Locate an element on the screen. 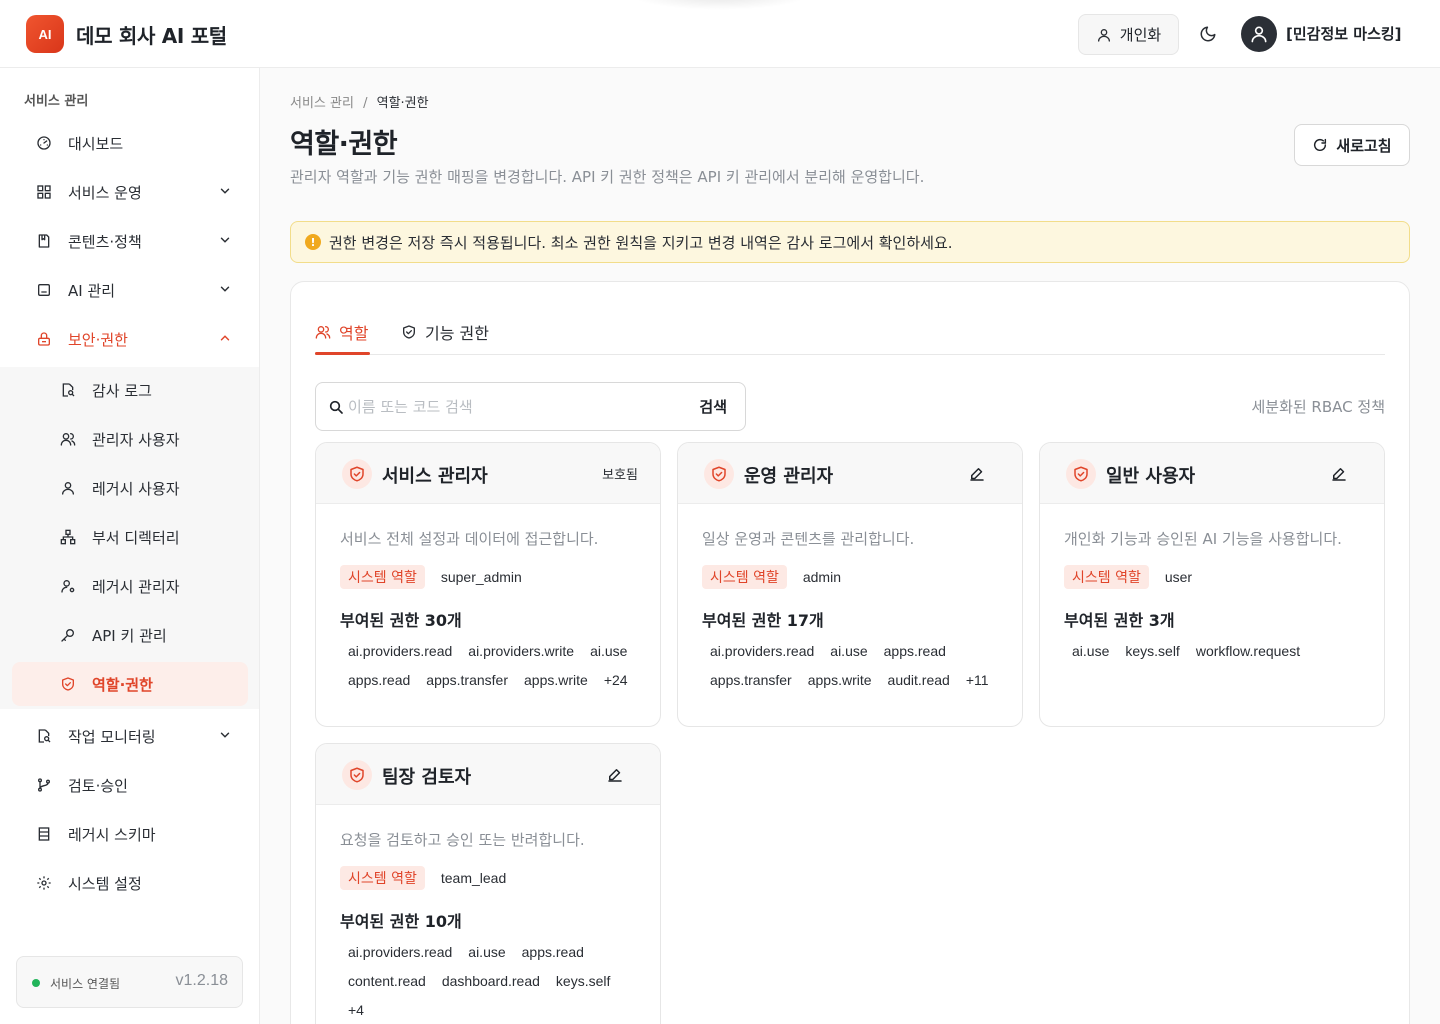 The height and width of the screenshot is (1024, 1440). refresh-label: 새로고침 is located at coordinates (1364, 145).